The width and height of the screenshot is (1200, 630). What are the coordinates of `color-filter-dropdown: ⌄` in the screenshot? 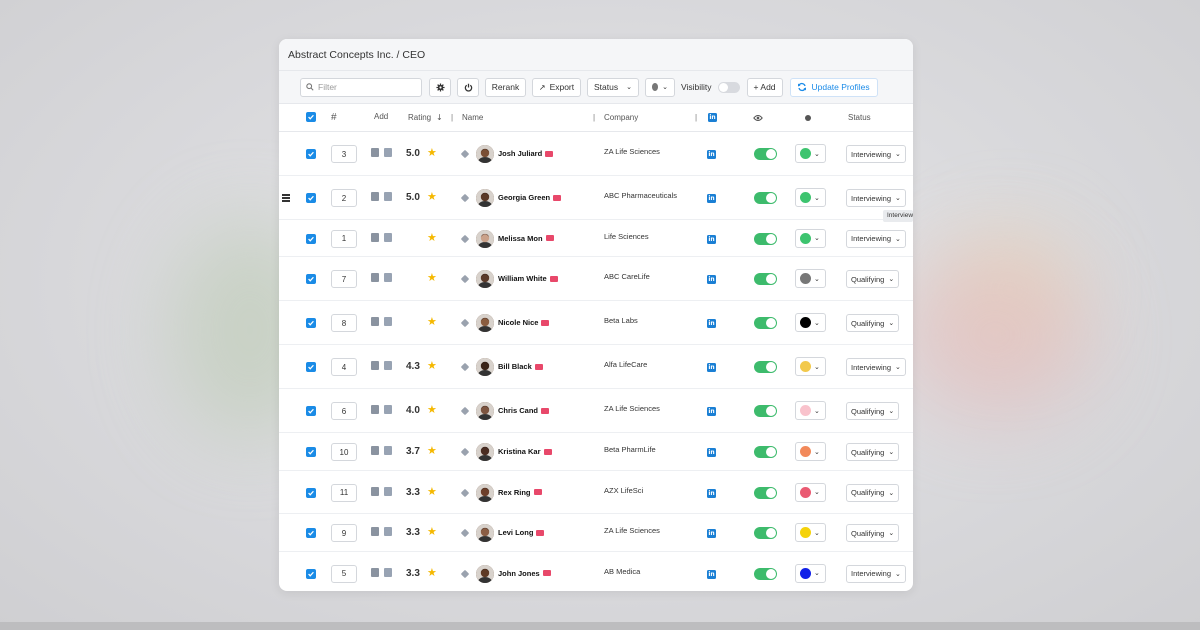 It's located at (660, 87).